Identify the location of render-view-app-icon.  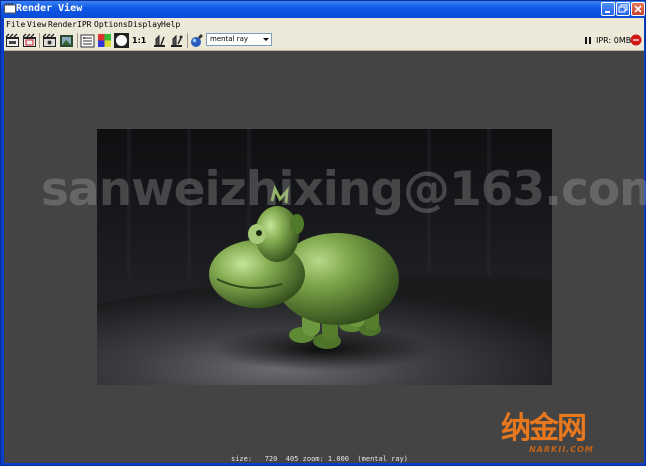
(10, 8).